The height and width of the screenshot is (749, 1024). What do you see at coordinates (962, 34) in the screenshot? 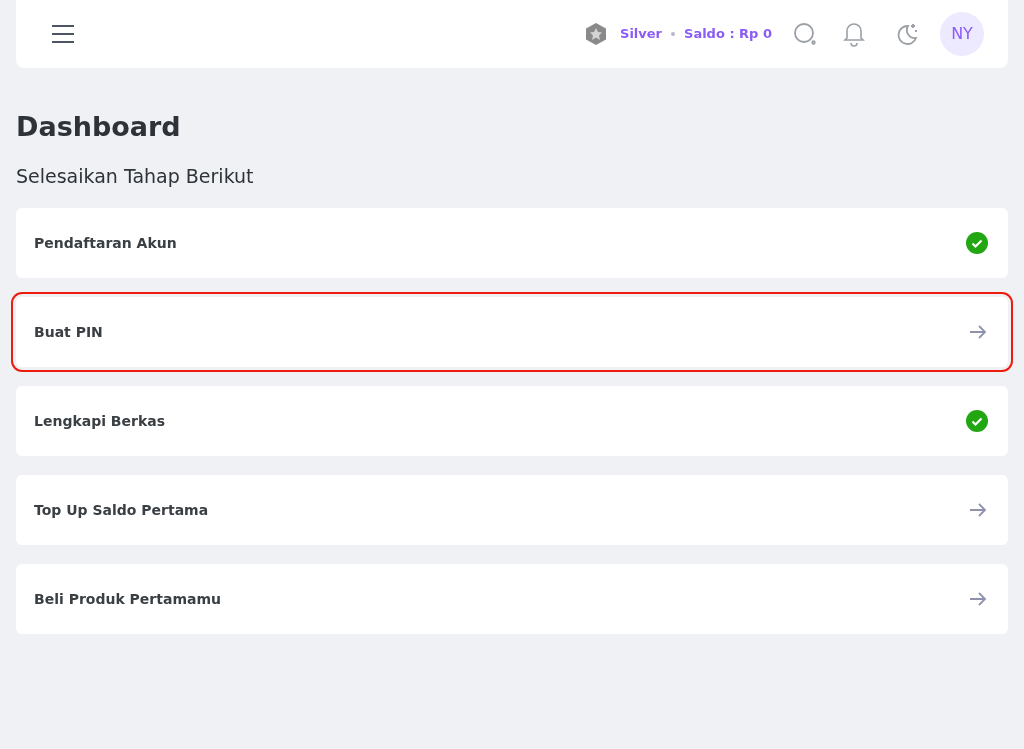
I see `user-avatar: NY` at bounding box center [962, 34].